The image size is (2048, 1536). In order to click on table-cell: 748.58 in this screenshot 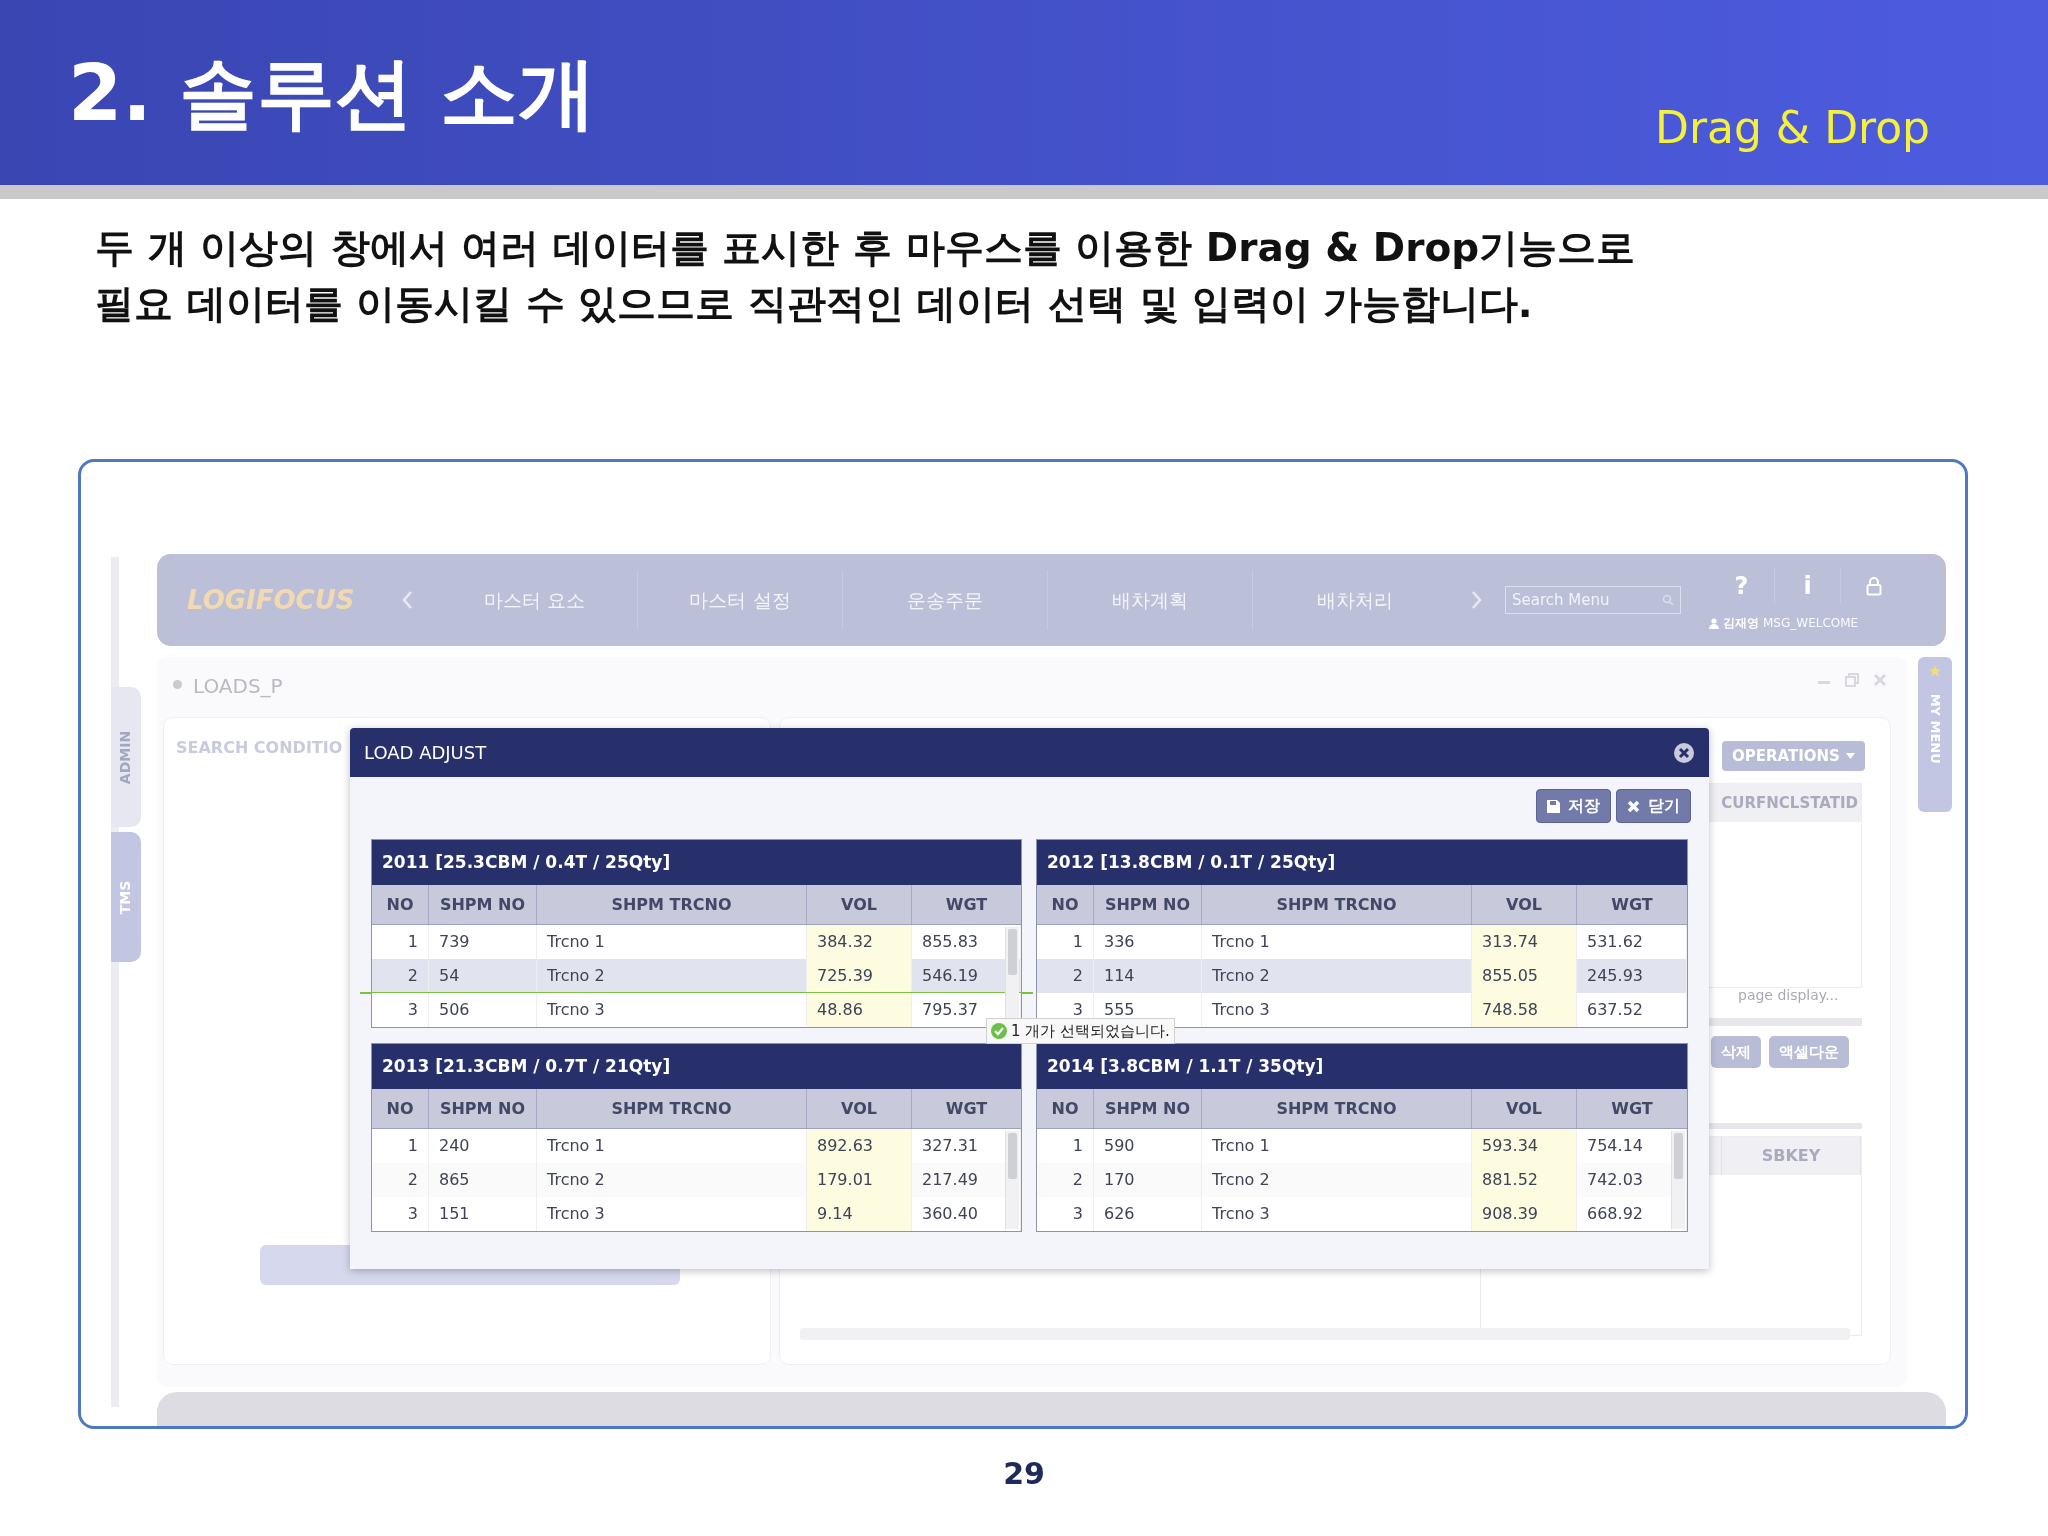, I will do `click(1524, 1010)`.